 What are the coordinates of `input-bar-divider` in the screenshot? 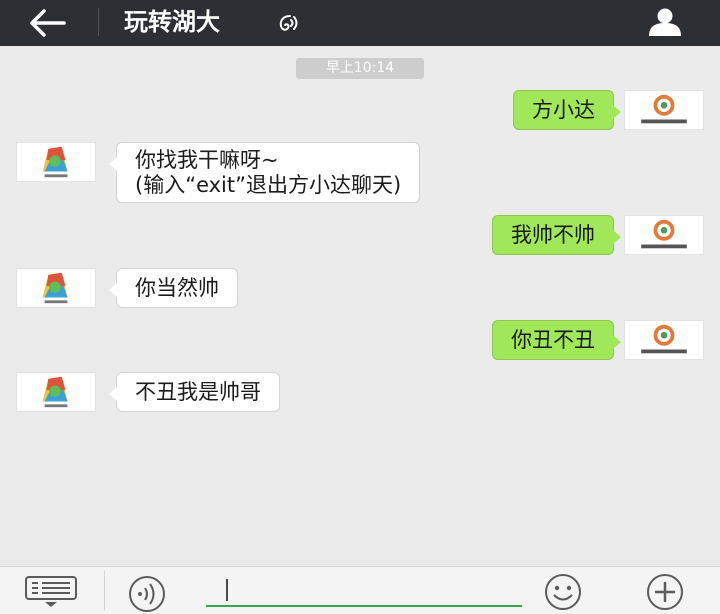 It's located at (104, 591).